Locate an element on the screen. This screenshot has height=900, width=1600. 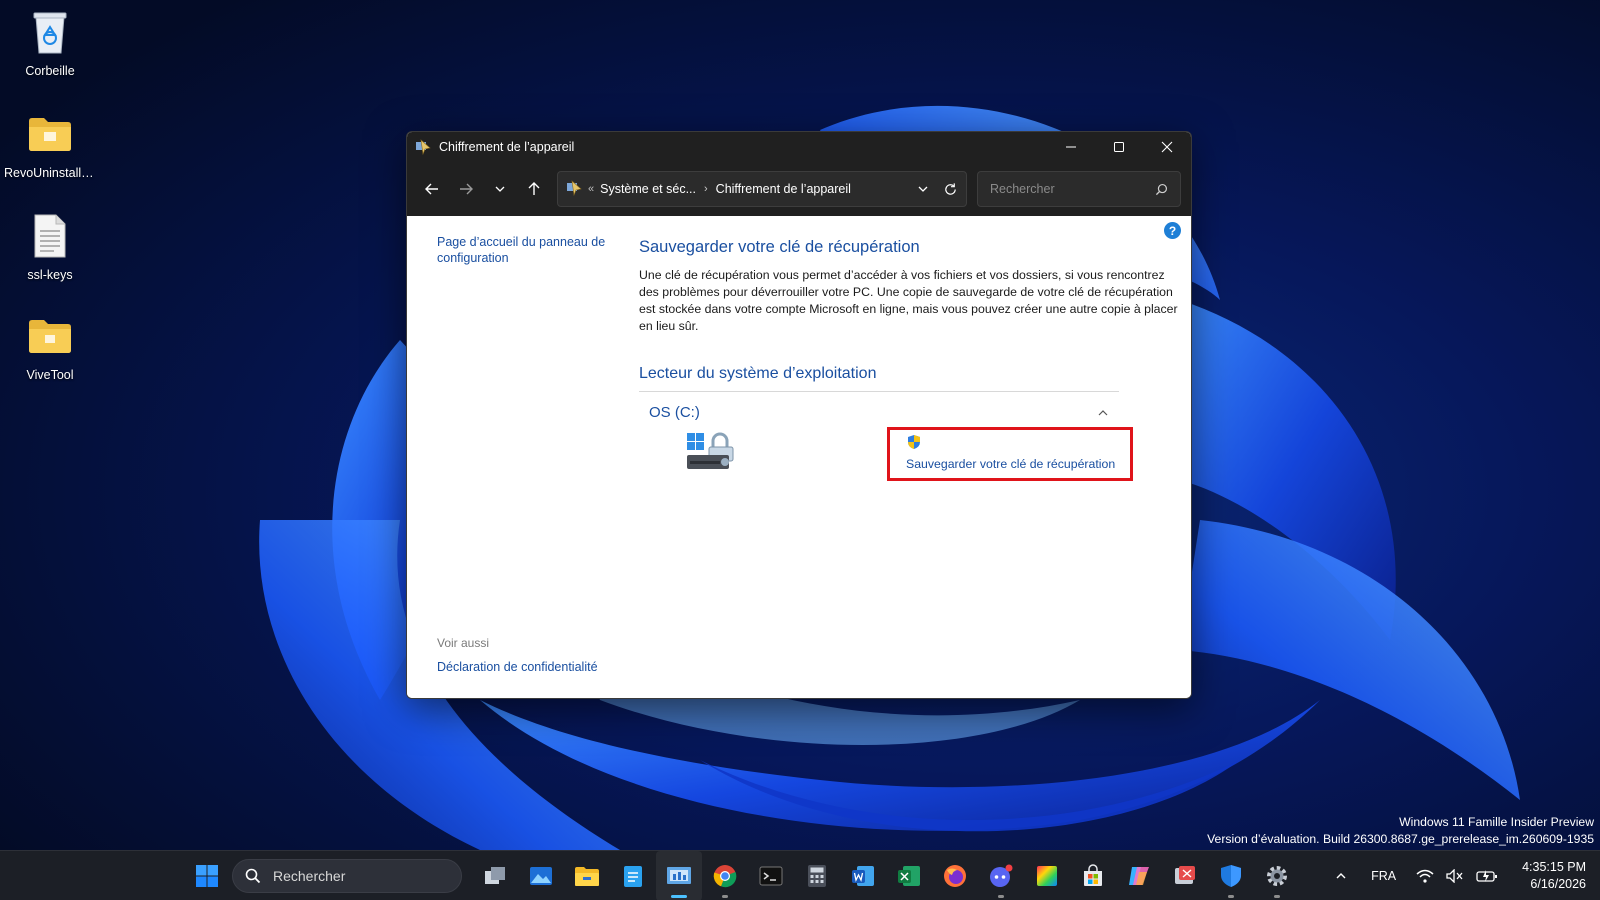
task-view-icon is located at coordinates (495, 875).